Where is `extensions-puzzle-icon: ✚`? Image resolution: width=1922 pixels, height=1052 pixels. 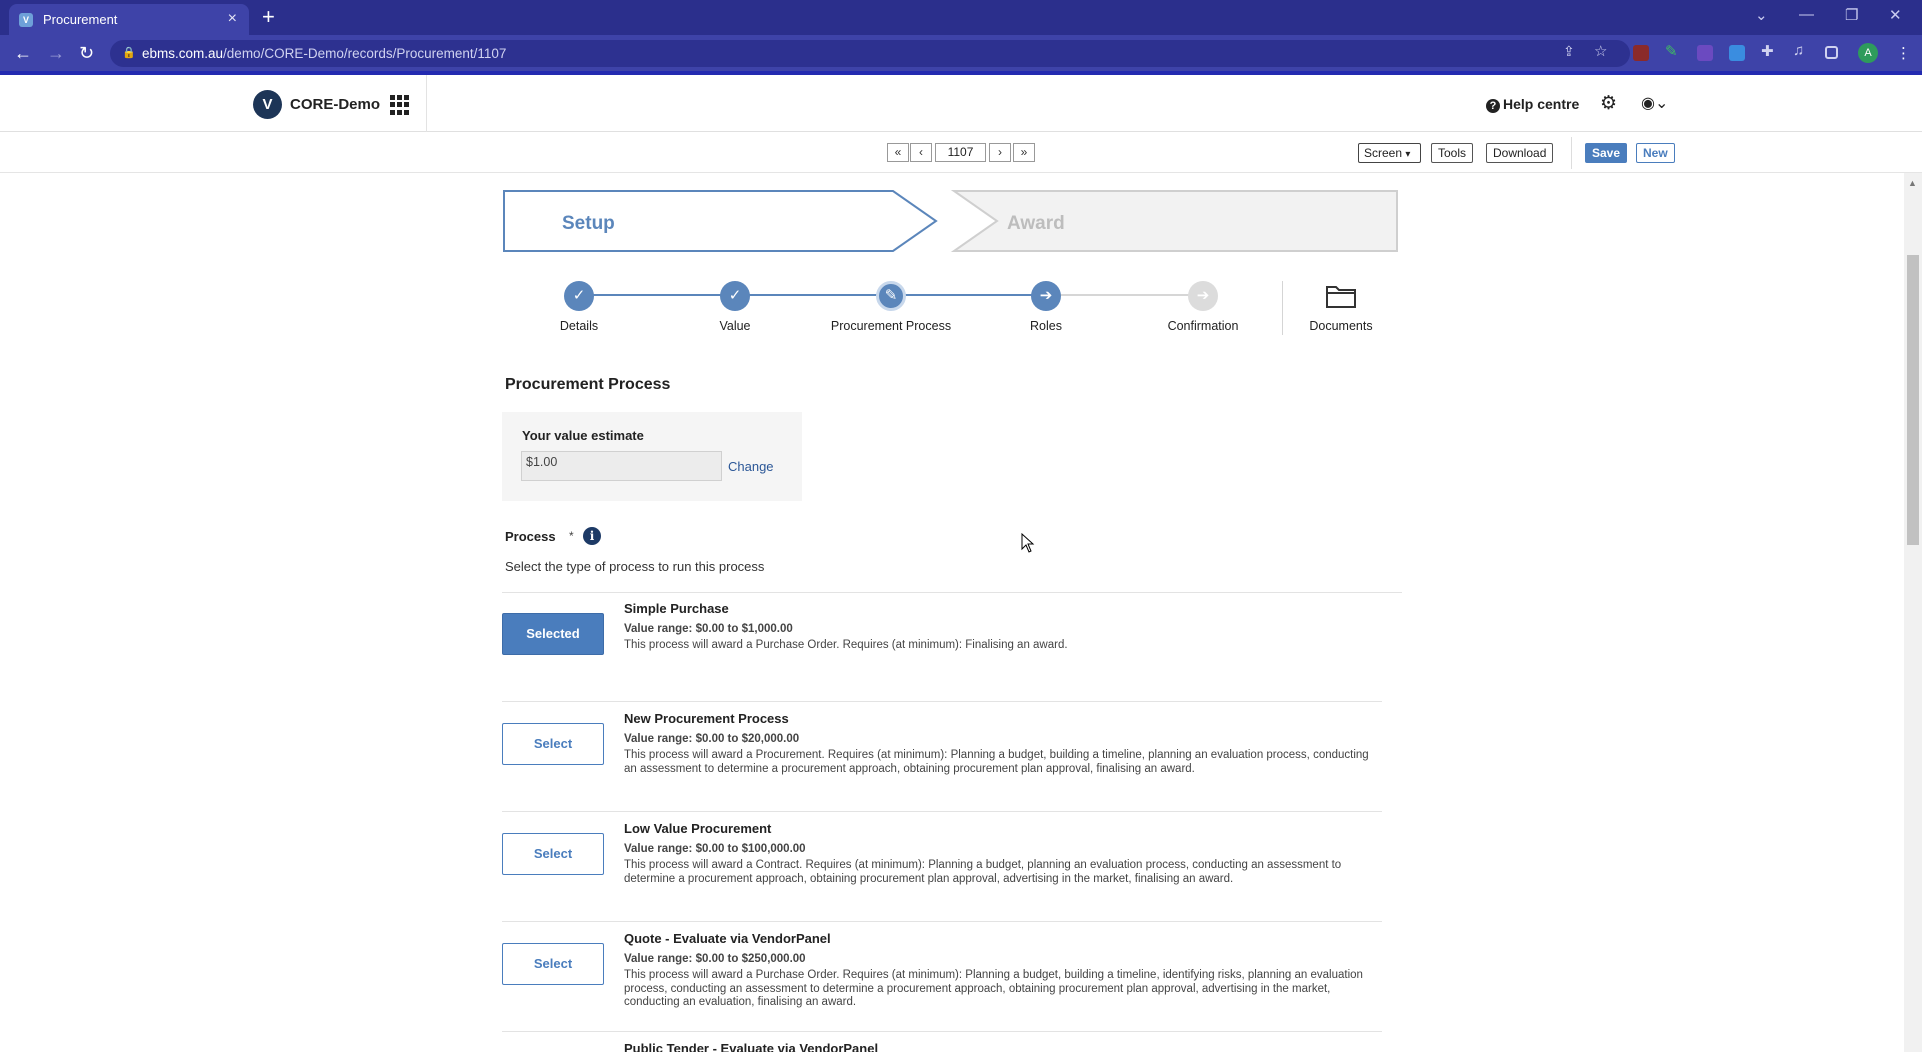 extensions-puzzle-icon: ✚ is located at coordinates (1769, 51).